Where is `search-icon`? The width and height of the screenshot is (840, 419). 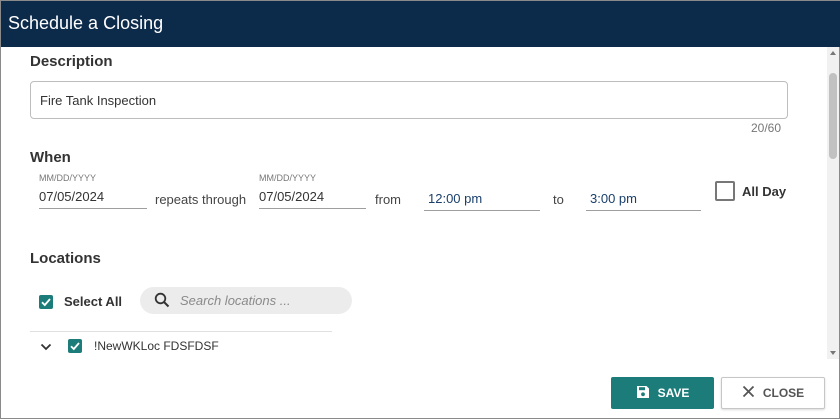 search-icon is located at coordinates (162, 302).